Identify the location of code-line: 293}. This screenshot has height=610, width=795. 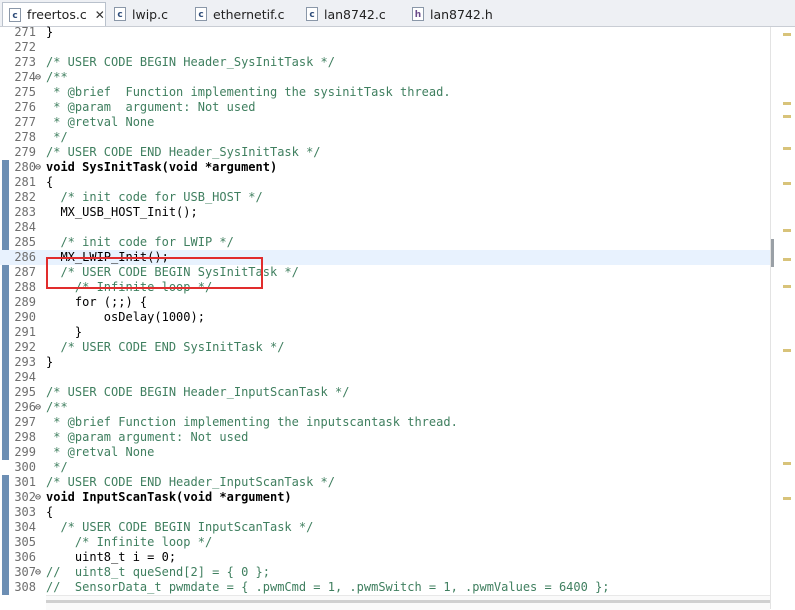
(385, 362).